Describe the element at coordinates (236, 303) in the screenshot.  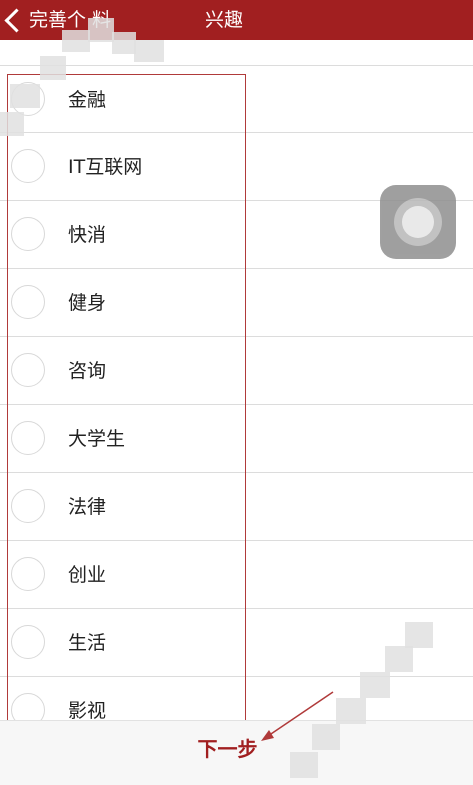
I see `interest-item-fitness: 健身` at that location.